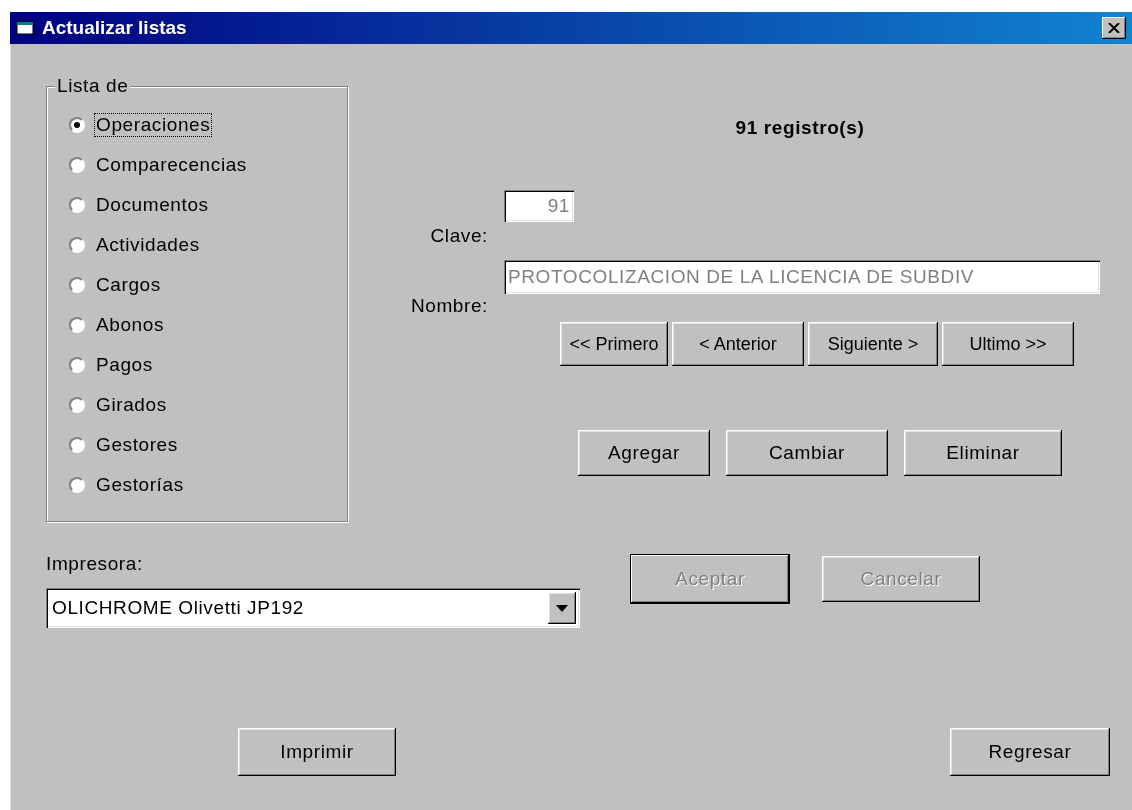 The image size is (1132, 810). What do you see at coordinates (140, 485) in the screenshot?
I see `radio-label: Gestorías` at bounding box center [140, 485].